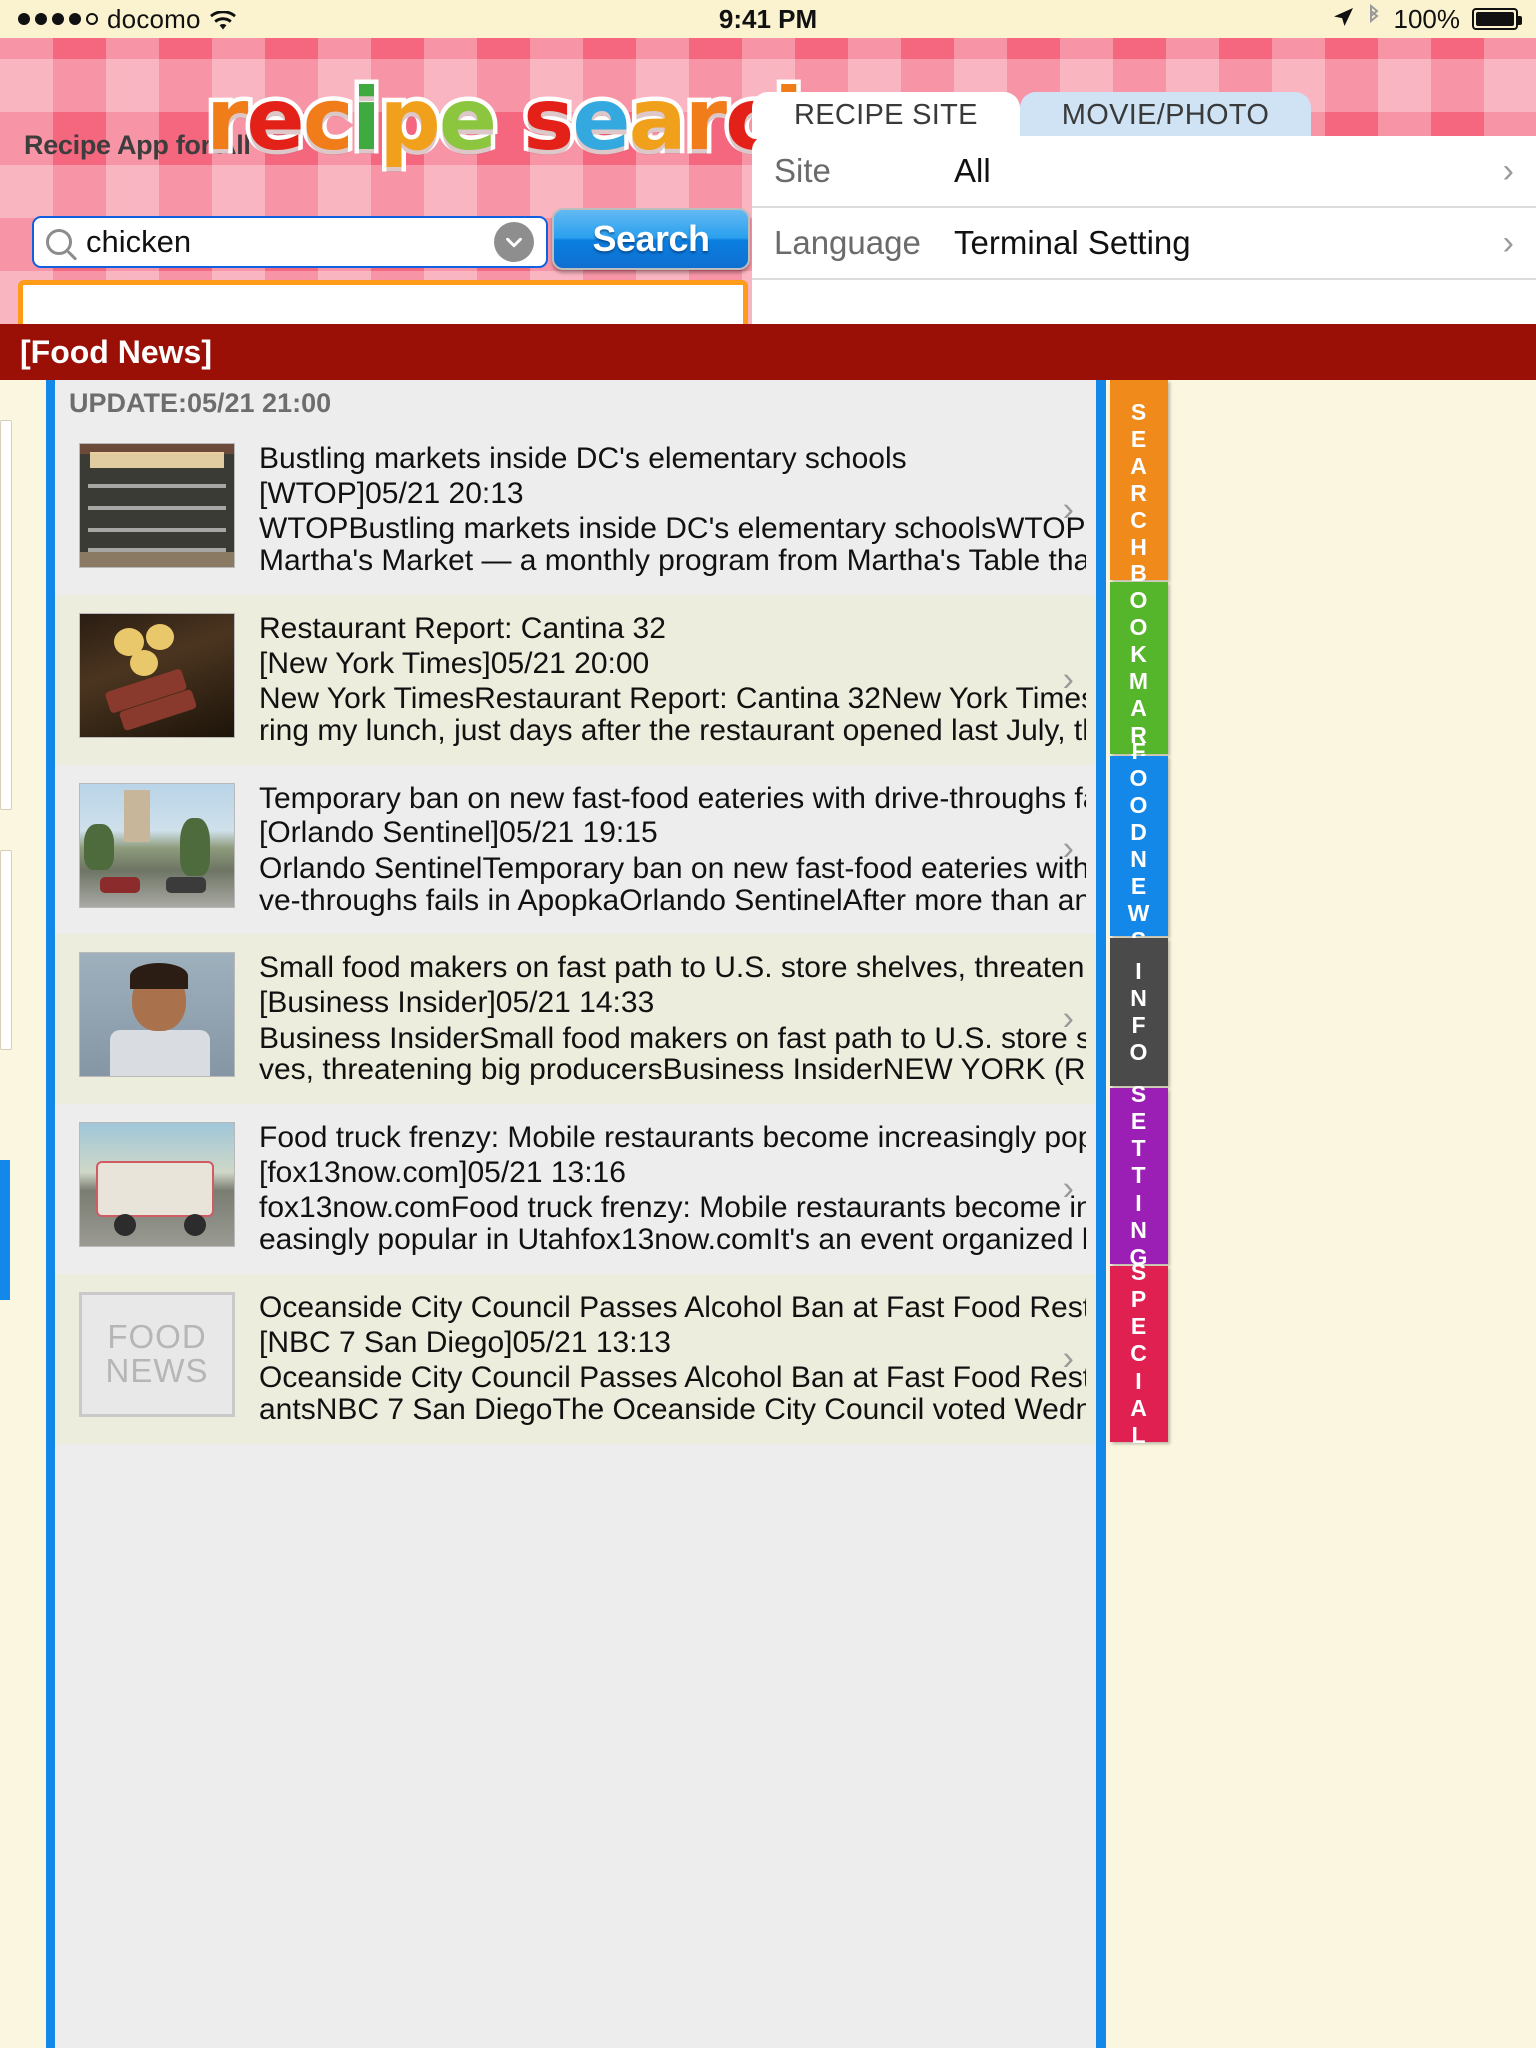 The height and width of the screenshot is (2048, 1536). Describe the element at coordinates (1144, 172) in the screenshot. I see `settings-row-site: Site All ›` at that location.